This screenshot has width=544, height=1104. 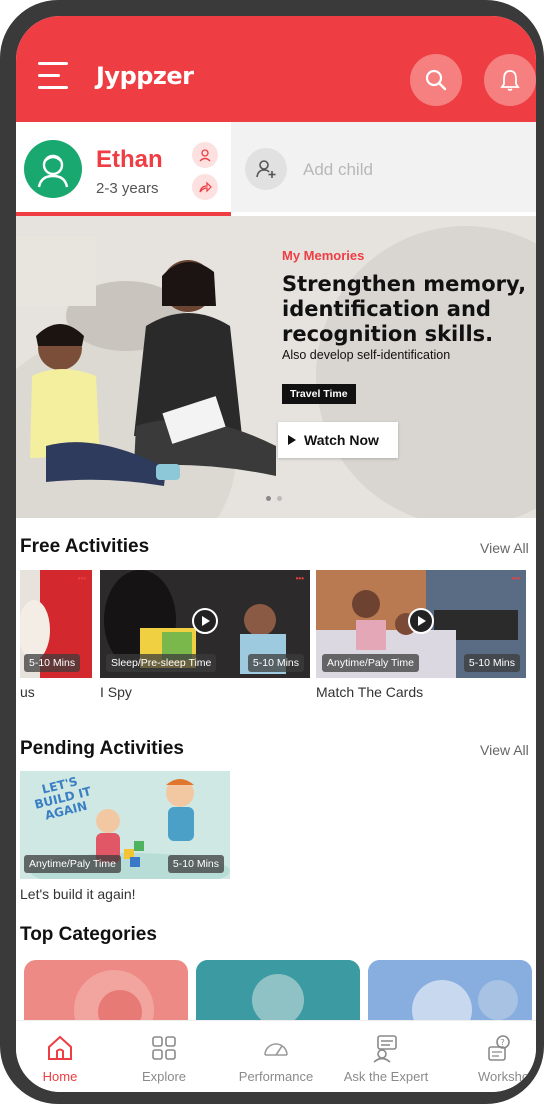 What do you see at coordinates (88, 934) in the screenshot?
I see `top-categories-title: Top Categories` at bounding box center [88, 934].